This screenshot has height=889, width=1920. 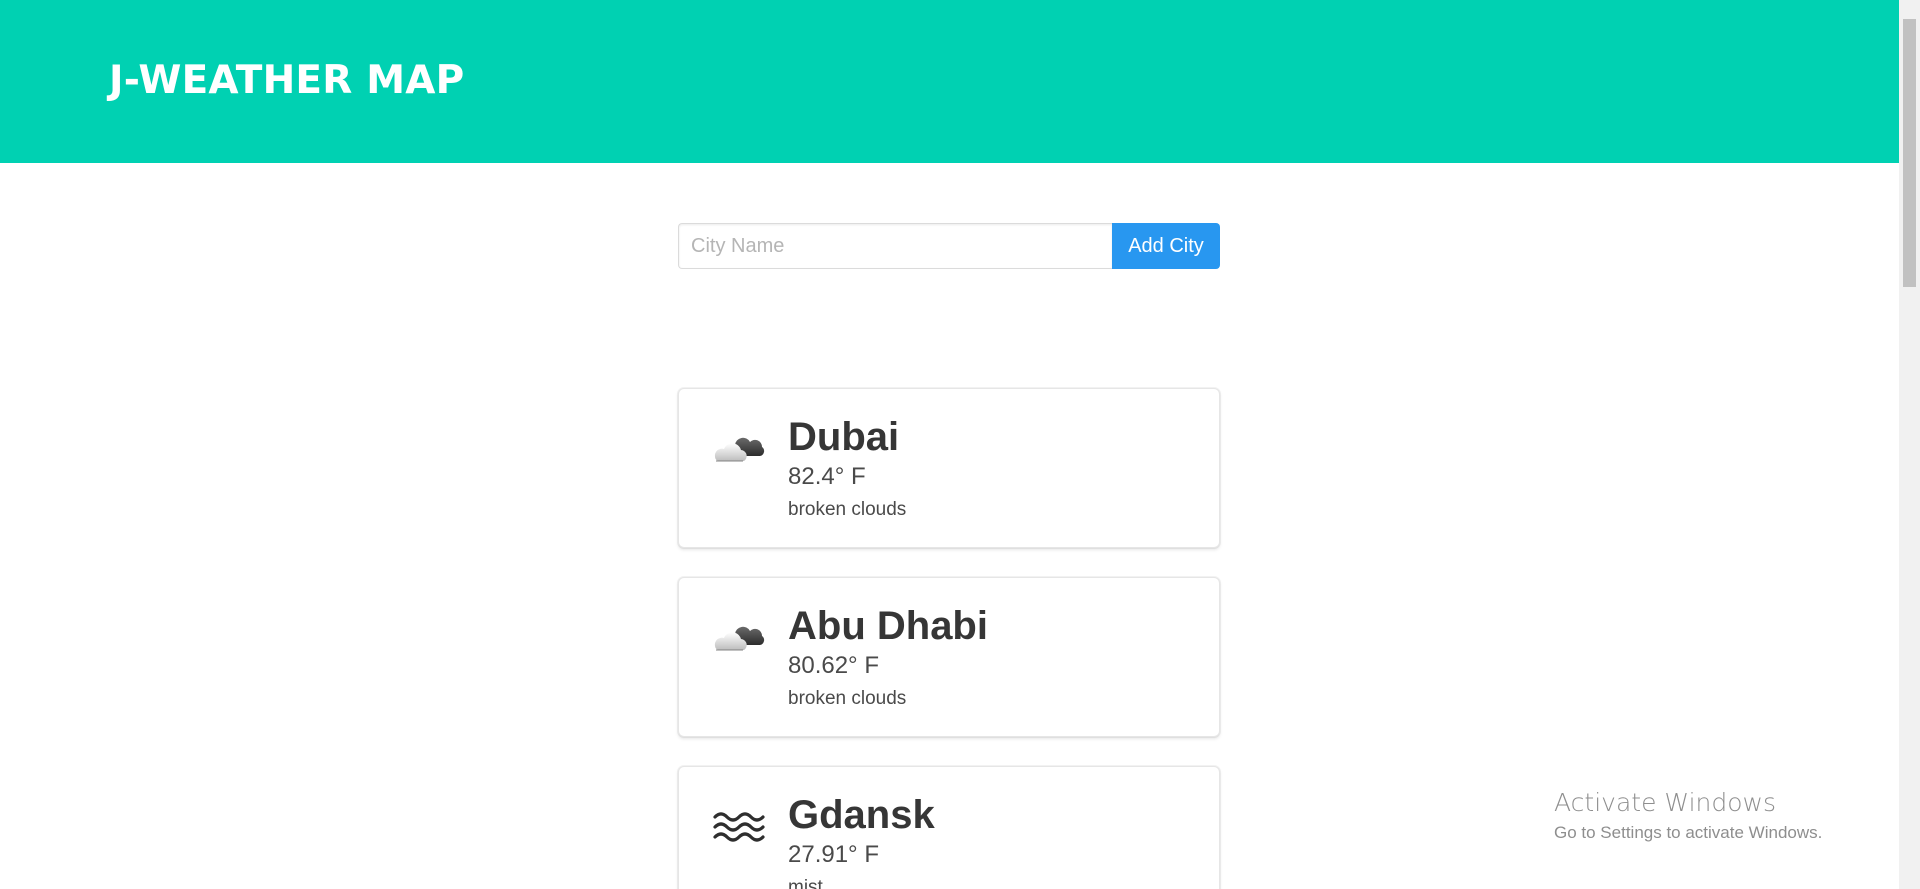 I want to click on city-name-input, so click(x=895, y=246).